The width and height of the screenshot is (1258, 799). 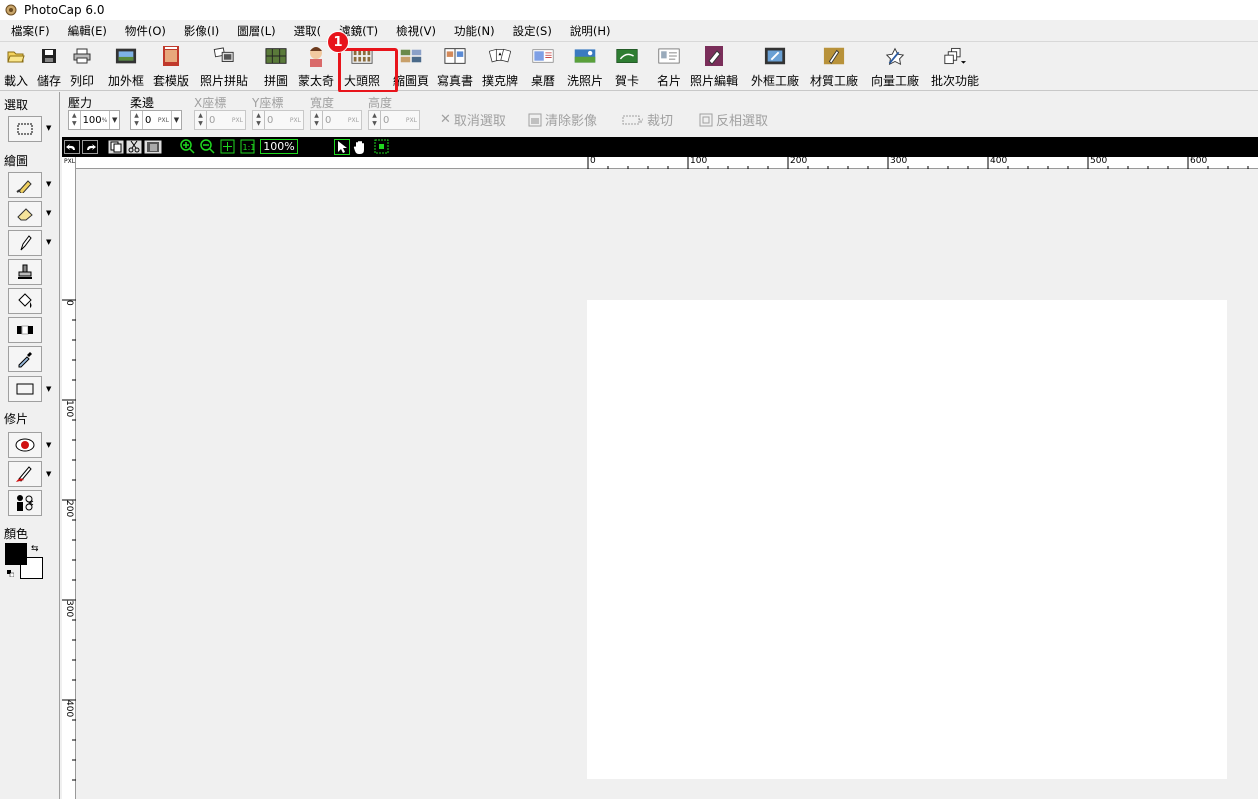 What do you see at coordinates (25, 301) in the screenshot?
I see `fill-tool` at bounding box center [25, 301].